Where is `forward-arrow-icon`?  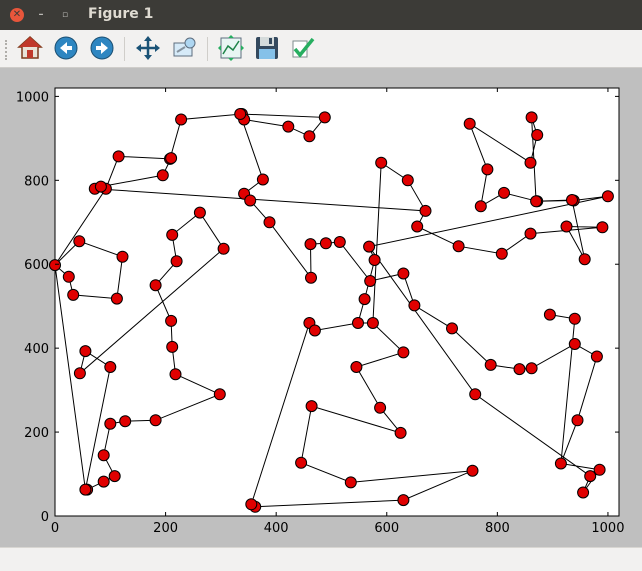
forward-arrow-icon is located at coordinates (102, 48).